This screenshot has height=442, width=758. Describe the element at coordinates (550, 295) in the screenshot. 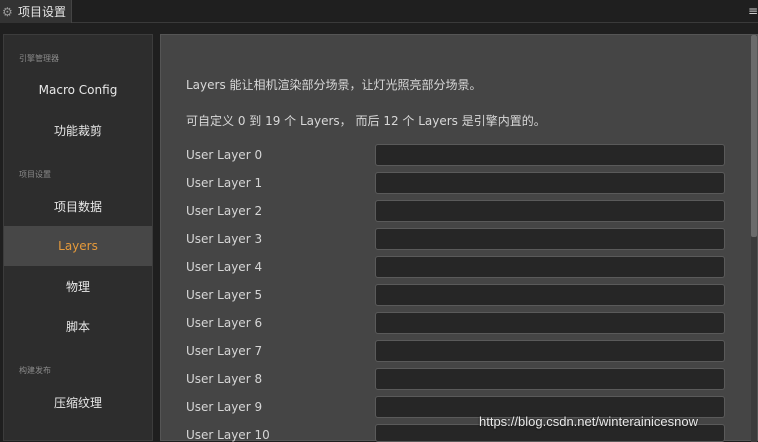

I see `user-layer-5-input` at that location.